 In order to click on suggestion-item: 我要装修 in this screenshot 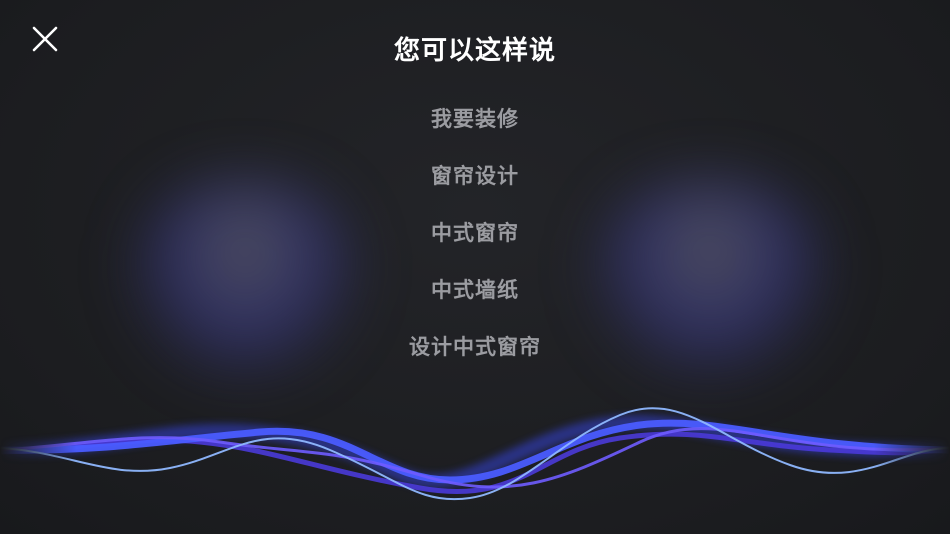, I will do `click(475, 128)`.